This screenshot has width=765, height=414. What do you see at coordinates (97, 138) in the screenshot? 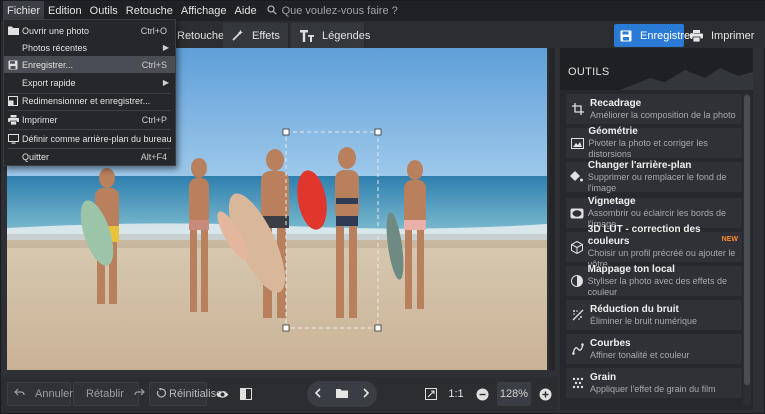
I see `menu-item-label: Définir comme arrière-plan du bureau` at bounding box center [97, 138].